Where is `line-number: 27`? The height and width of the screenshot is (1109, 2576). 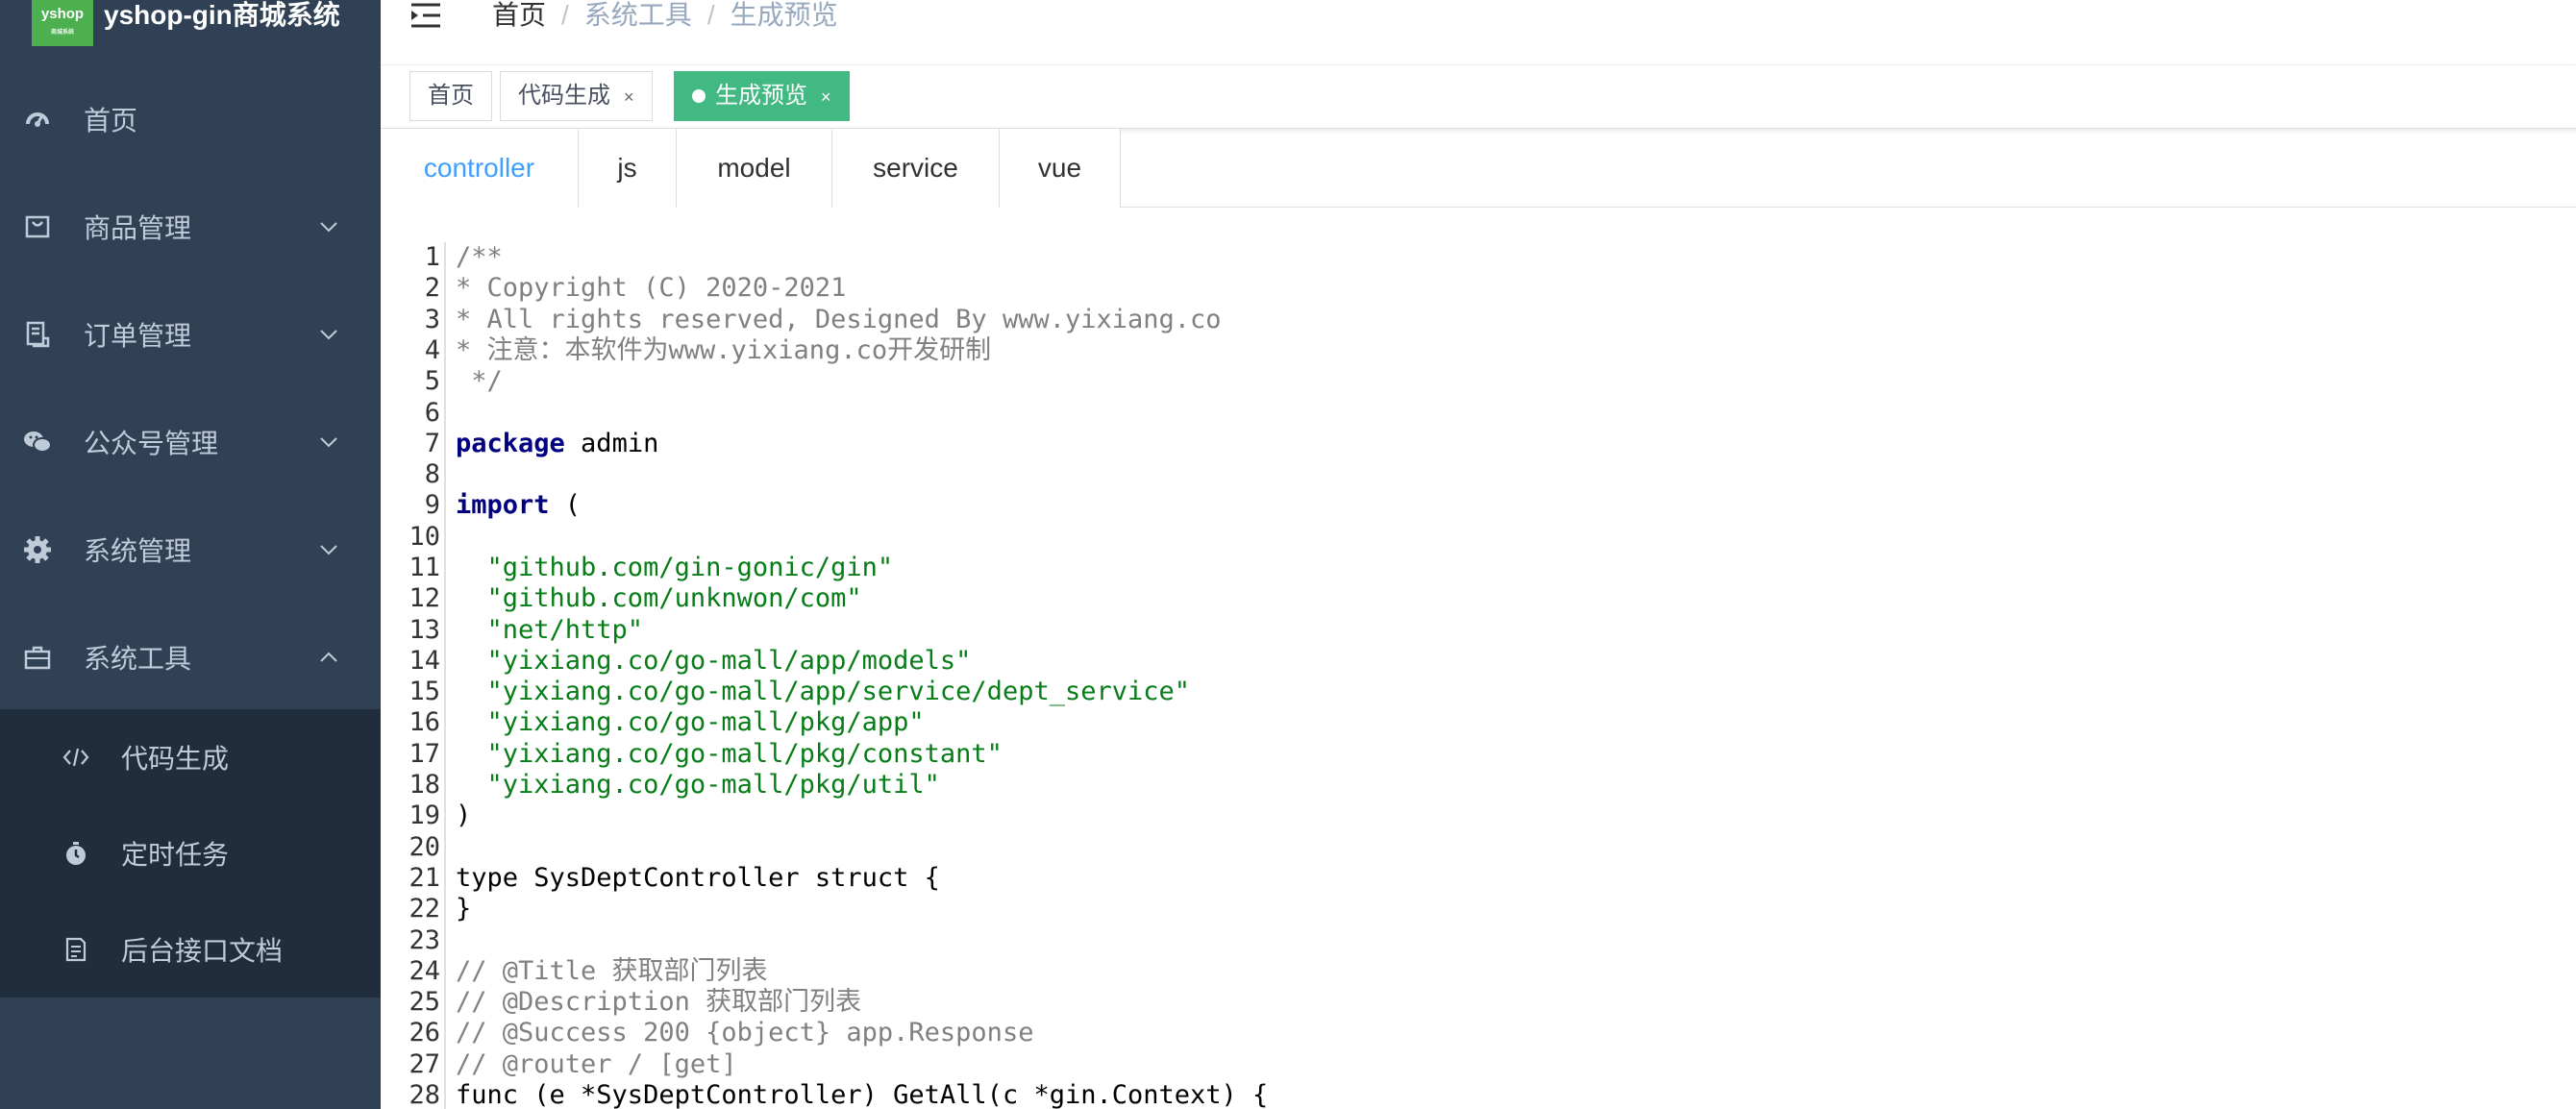 line-number: 27 is located at coordinates (424, 1064).